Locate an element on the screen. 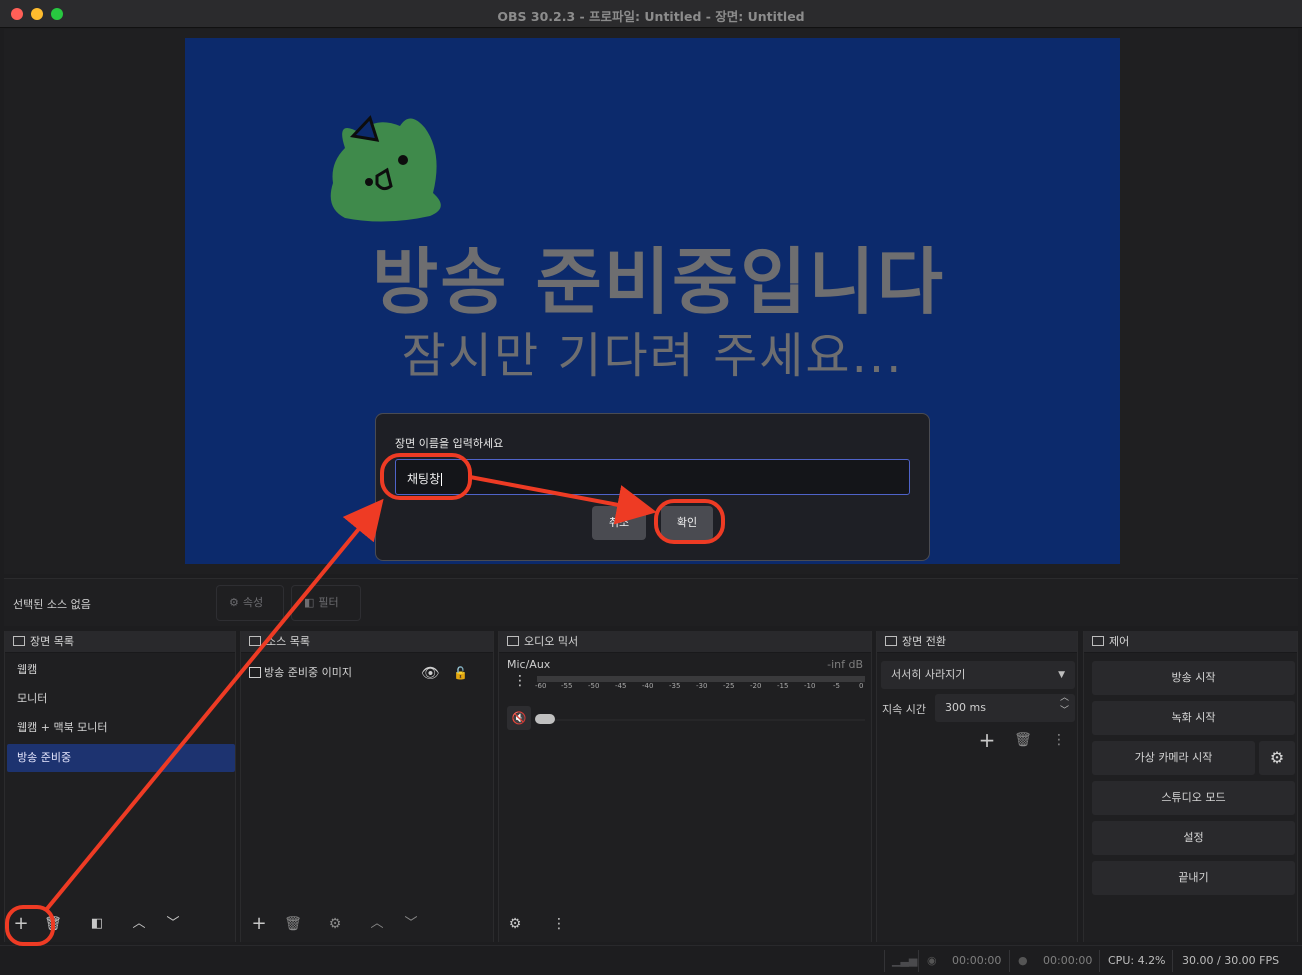  audio-mixer-dock-header: 오디오 믹서 is located at coordinates (685, 642).